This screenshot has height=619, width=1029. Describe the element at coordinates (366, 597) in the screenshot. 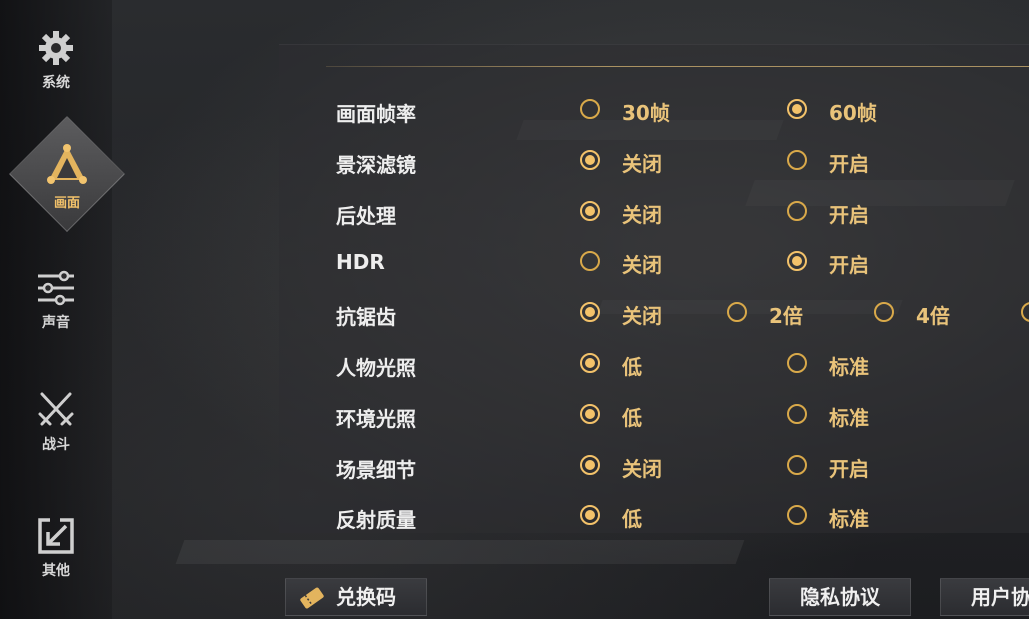

I see `redeem-code-label: 兑换码` at that location.